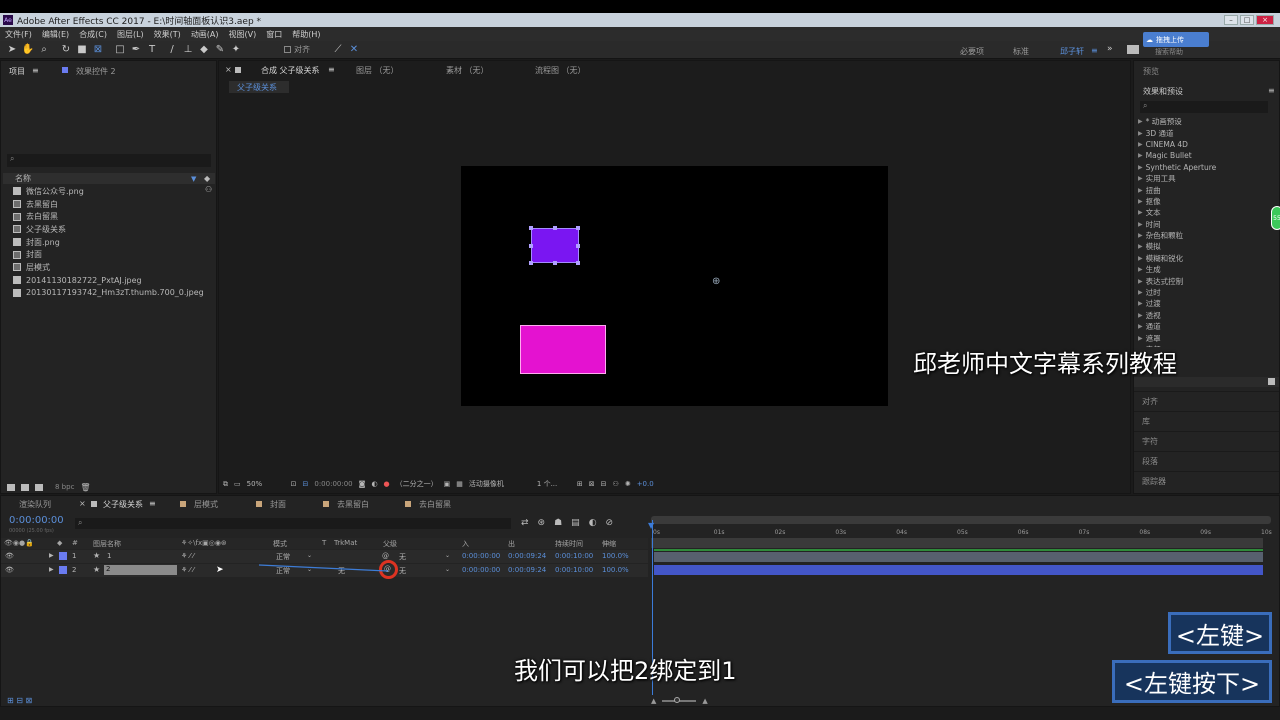  Describe the element at coordinates (108, 242) in the screenshot. I see `project-item: 封面.png` at that location.